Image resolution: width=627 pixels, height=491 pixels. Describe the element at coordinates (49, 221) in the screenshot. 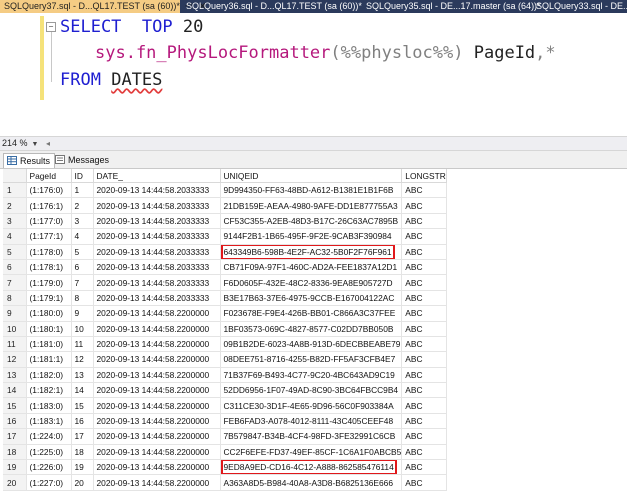

I see `table-cell: (1:177:0)` at that location.